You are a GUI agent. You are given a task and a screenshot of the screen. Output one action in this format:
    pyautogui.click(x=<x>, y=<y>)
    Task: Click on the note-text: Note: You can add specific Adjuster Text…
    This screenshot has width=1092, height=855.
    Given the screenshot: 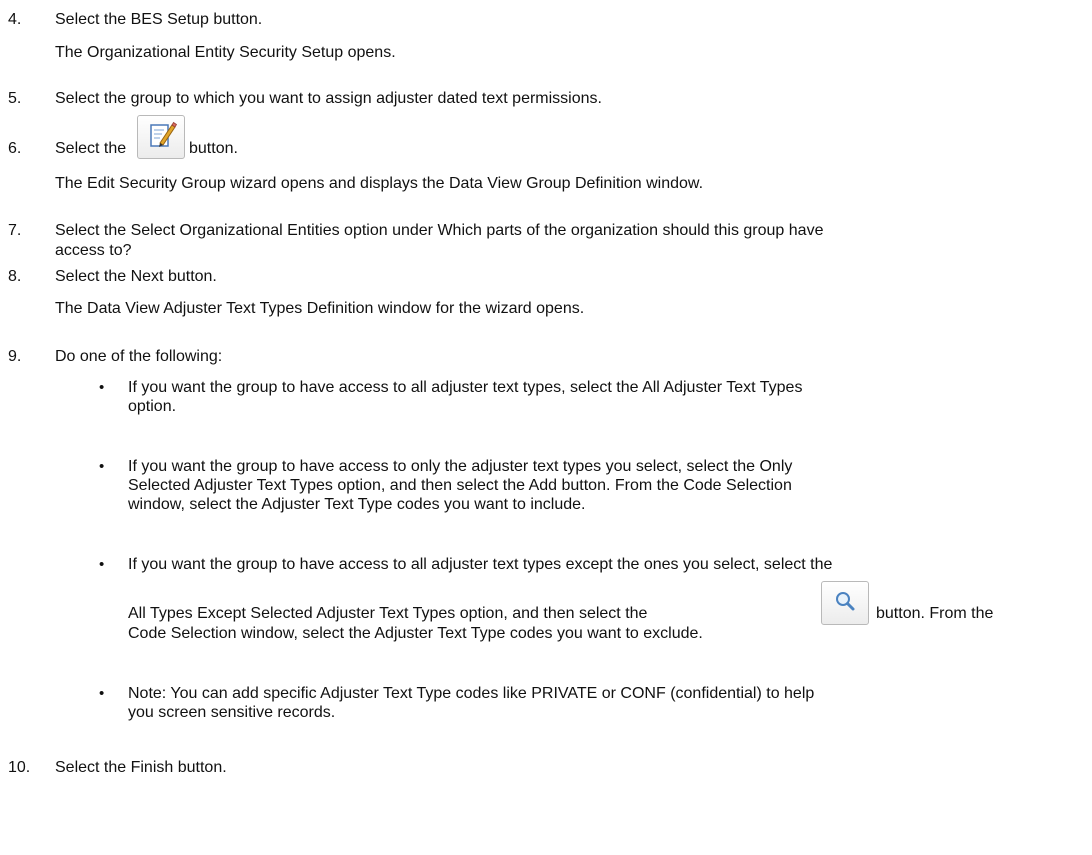 What is the action you would take?
    pyautogui.click(x=471, y=693)
    